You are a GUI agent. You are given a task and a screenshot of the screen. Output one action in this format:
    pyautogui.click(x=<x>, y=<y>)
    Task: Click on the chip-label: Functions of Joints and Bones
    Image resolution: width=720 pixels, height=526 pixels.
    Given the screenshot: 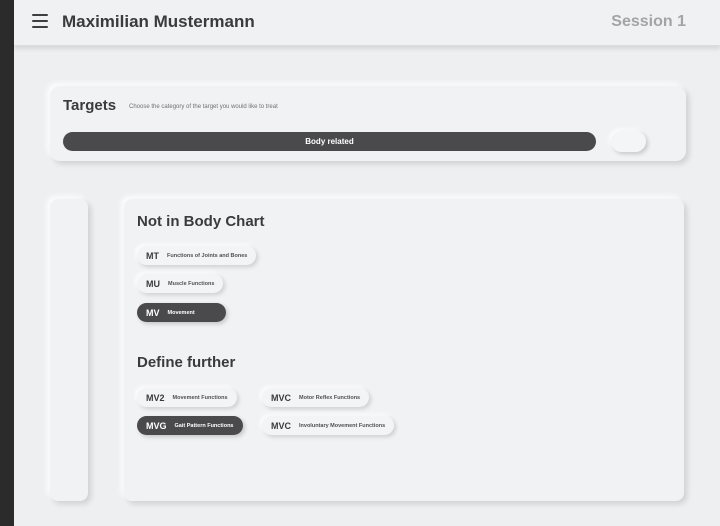 What is the action you would take?
    pyautogui.click(x=207, y=255)
    